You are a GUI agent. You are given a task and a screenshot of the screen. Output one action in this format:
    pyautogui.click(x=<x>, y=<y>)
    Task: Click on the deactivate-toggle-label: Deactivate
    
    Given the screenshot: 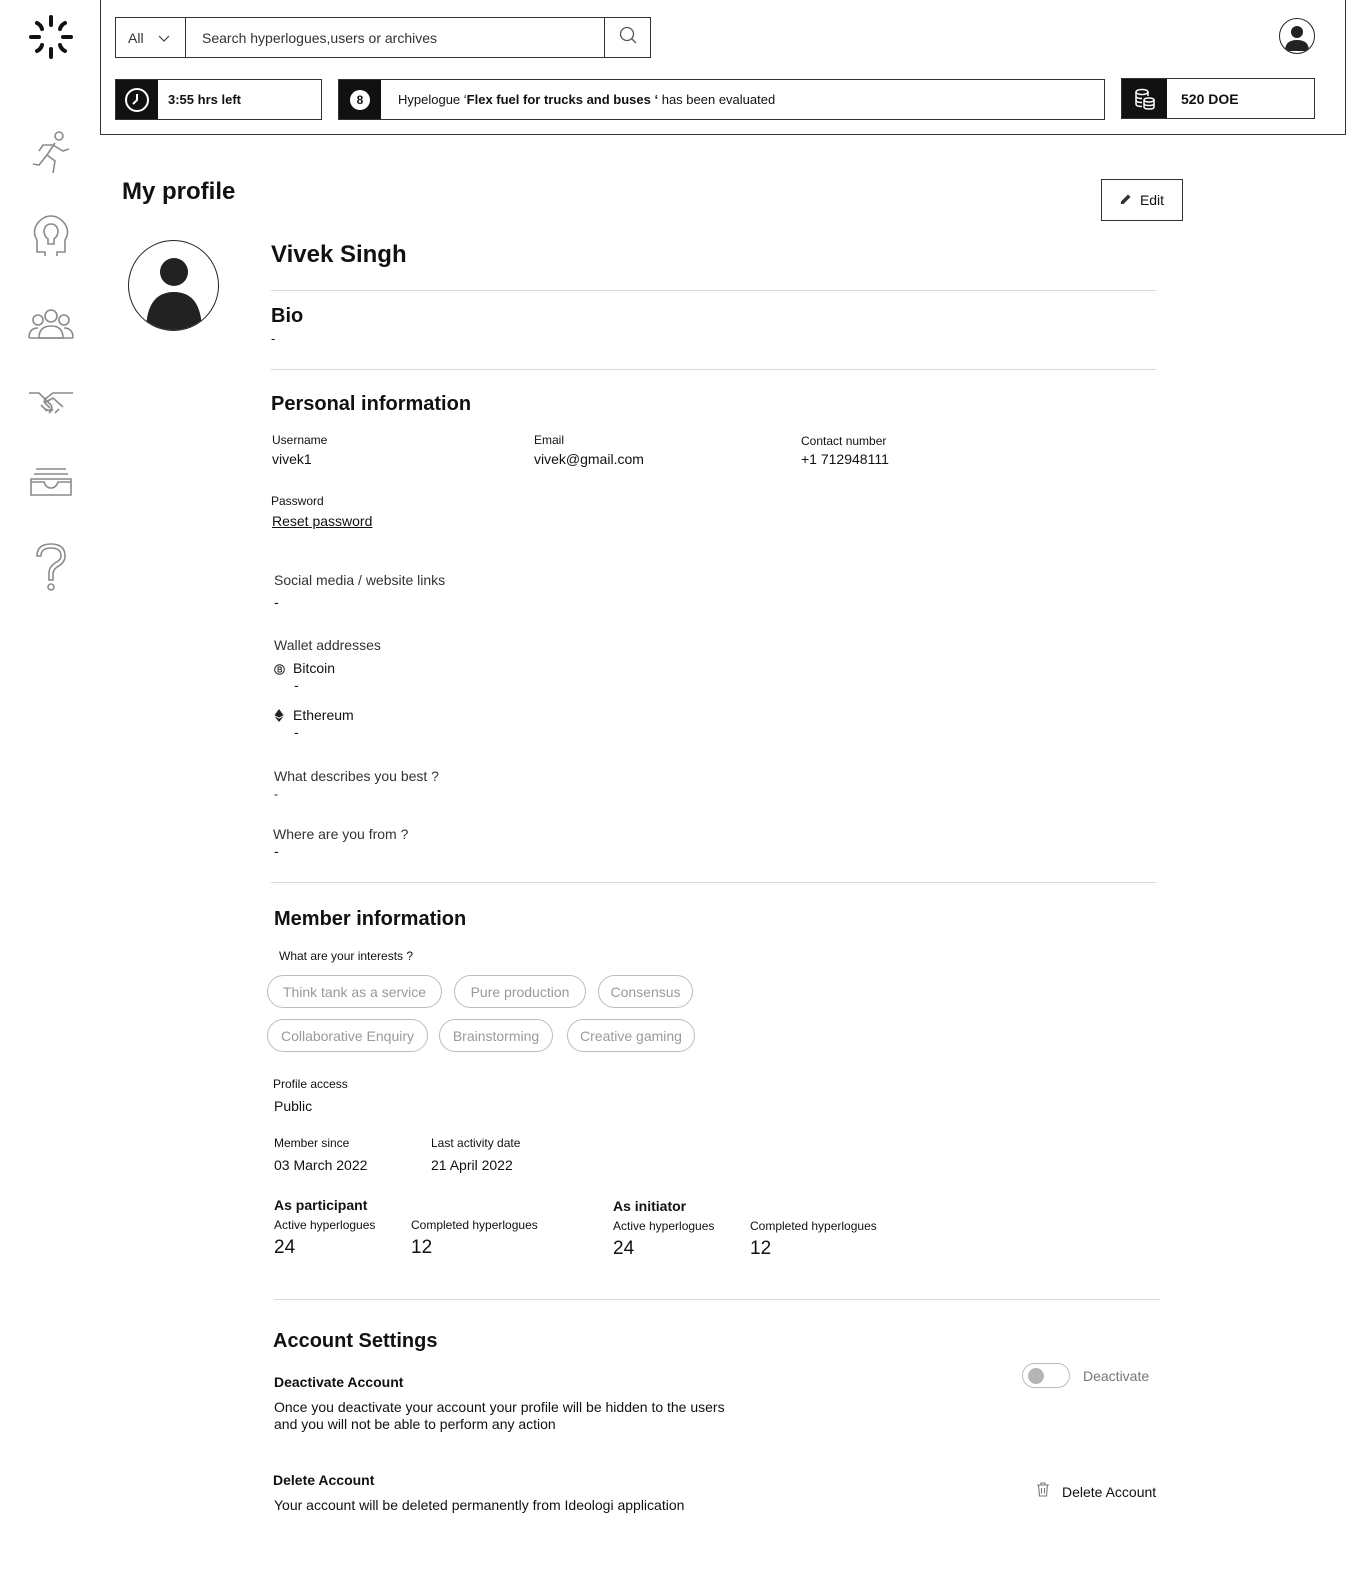 What is the action you would take?
    pyautogui.click(x=1116, y=1376)
    